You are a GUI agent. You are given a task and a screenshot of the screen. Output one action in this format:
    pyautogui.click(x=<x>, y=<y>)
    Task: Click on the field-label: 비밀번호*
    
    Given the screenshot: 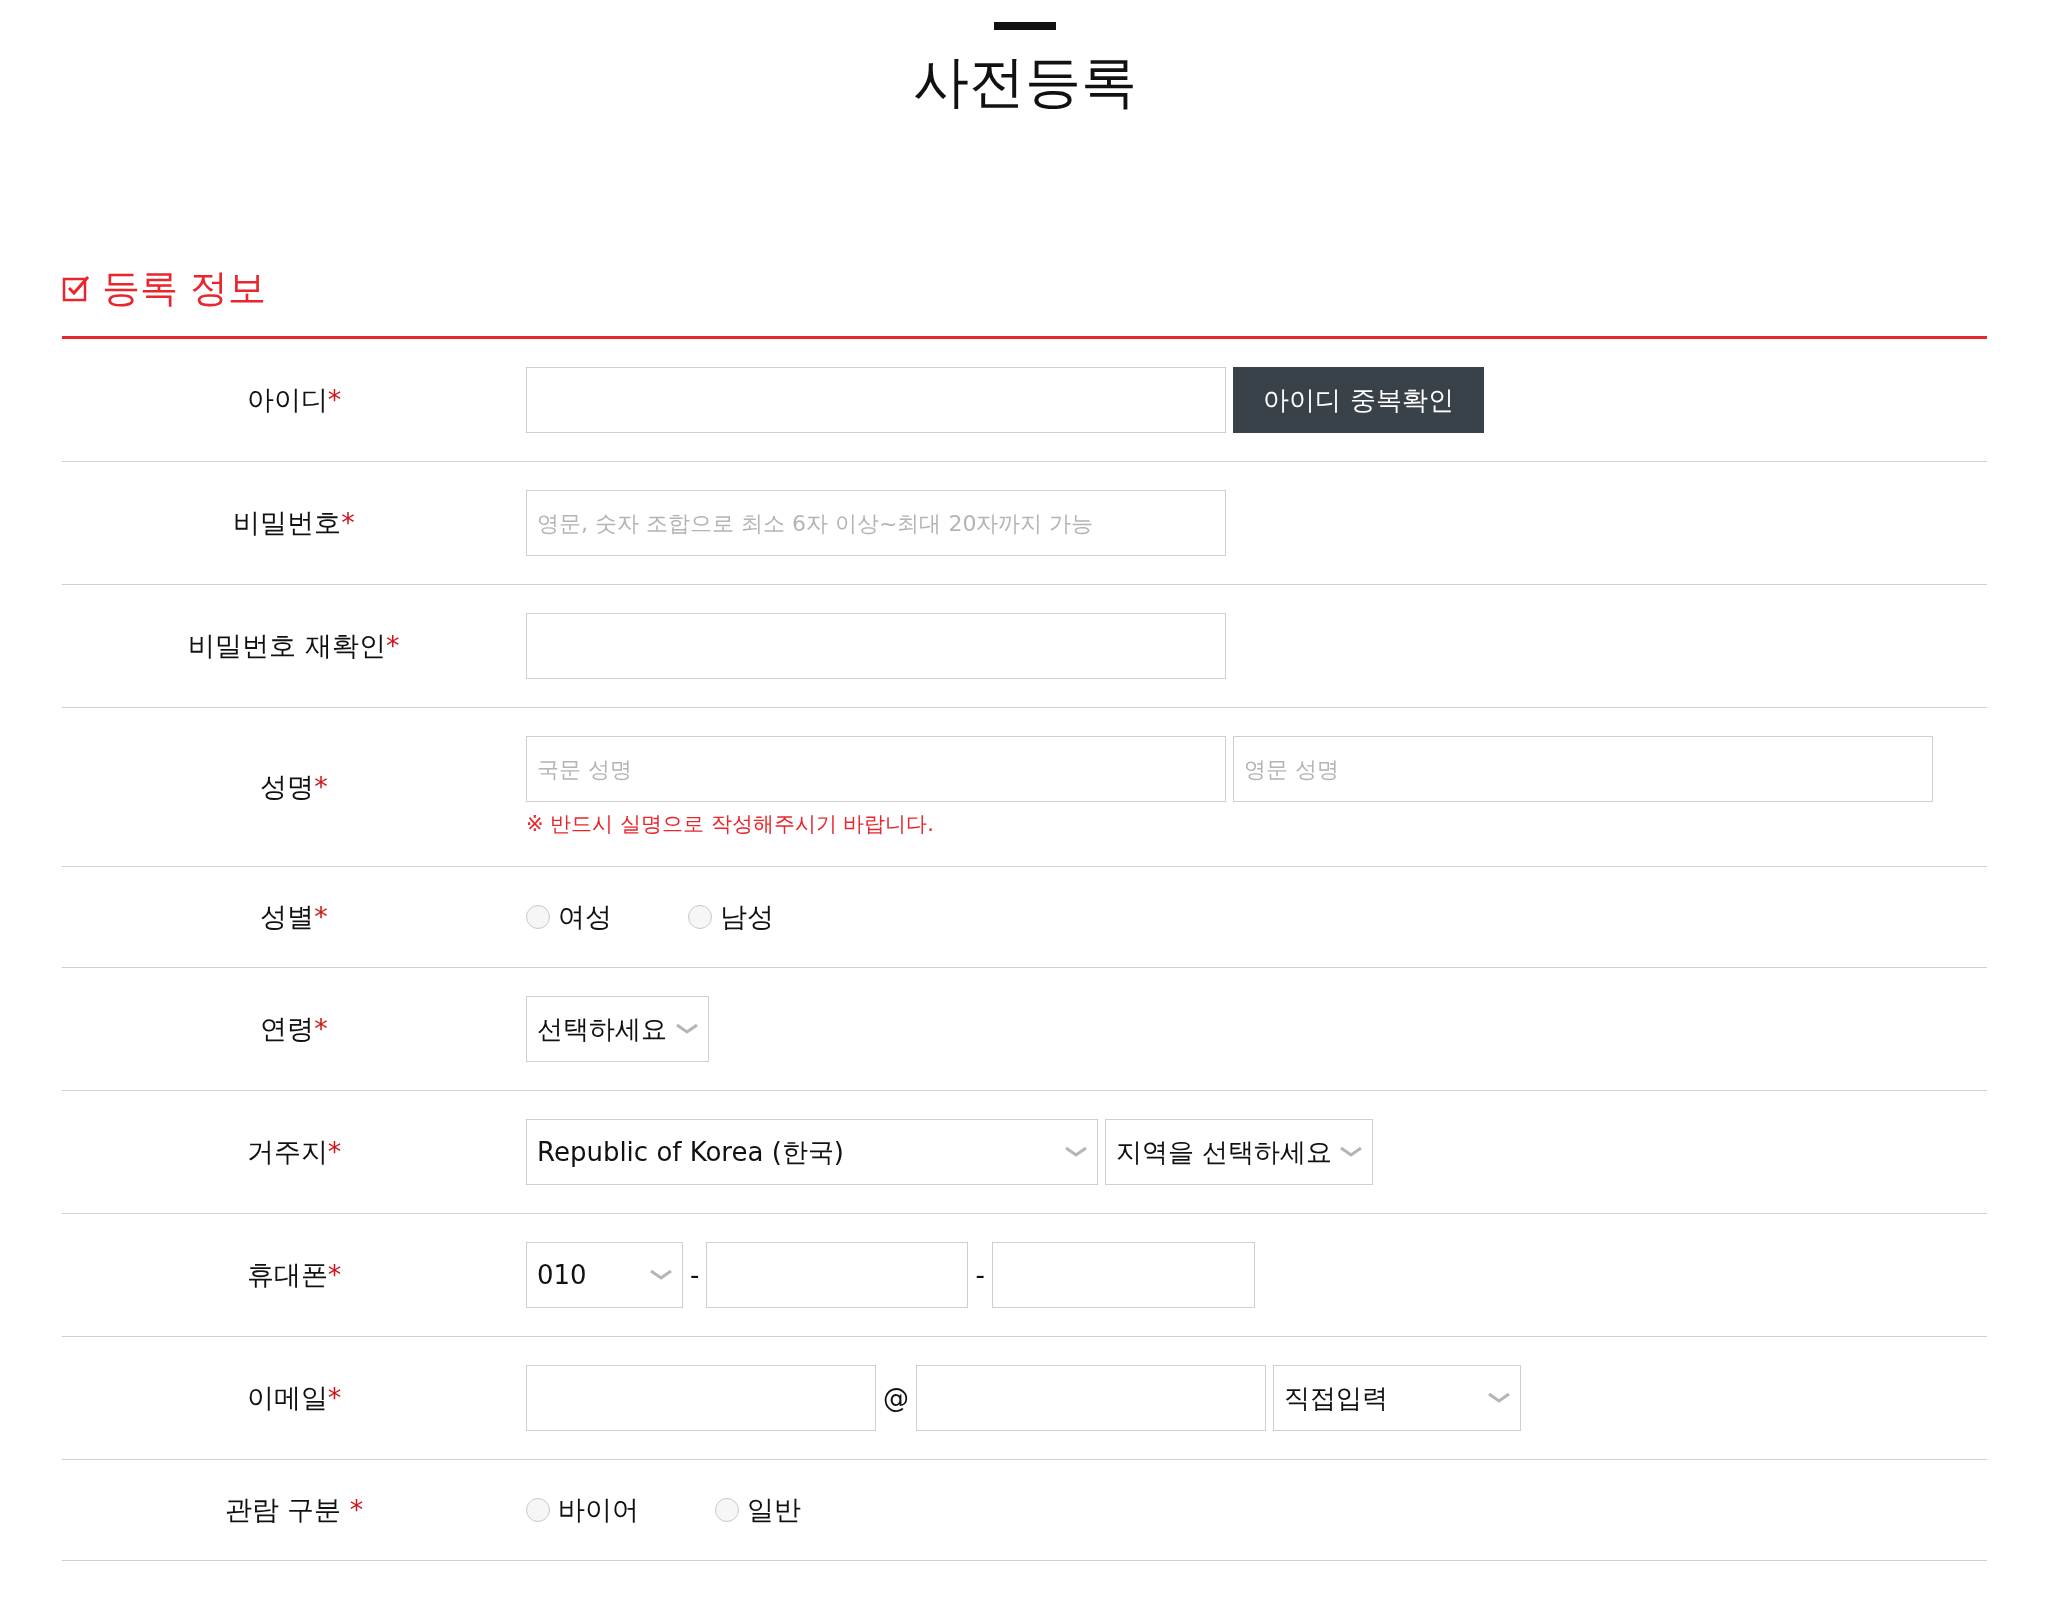 What is the action you would take?
    pyautogui.click(x=294, y=523)
    